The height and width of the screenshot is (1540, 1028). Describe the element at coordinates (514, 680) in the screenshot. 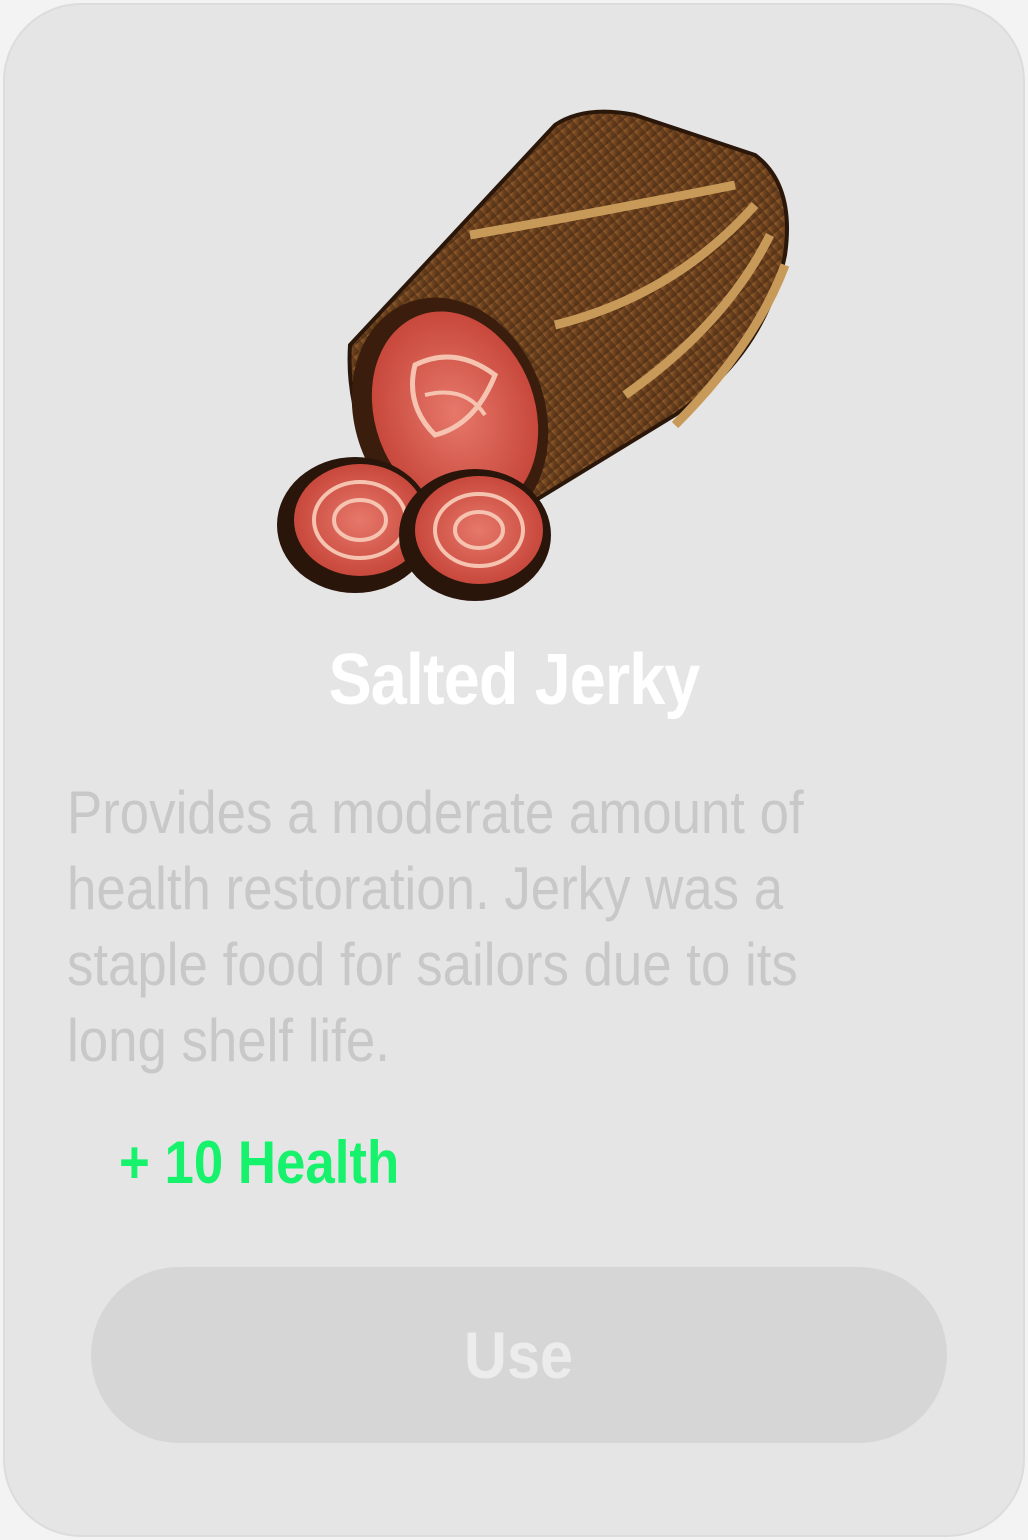

I see `item-title: Salted Jerky` at that location.